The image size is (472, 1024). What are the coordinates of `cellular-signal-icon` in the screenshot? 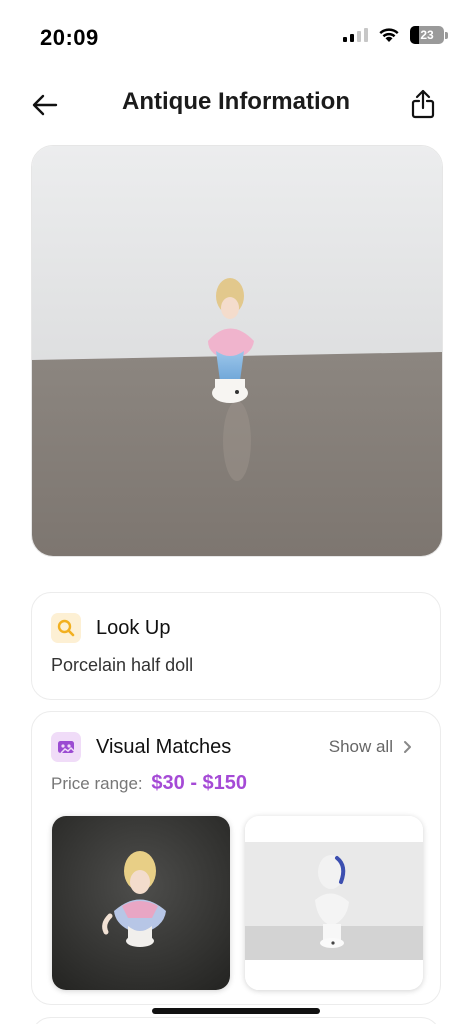 It's located at (355, 35).